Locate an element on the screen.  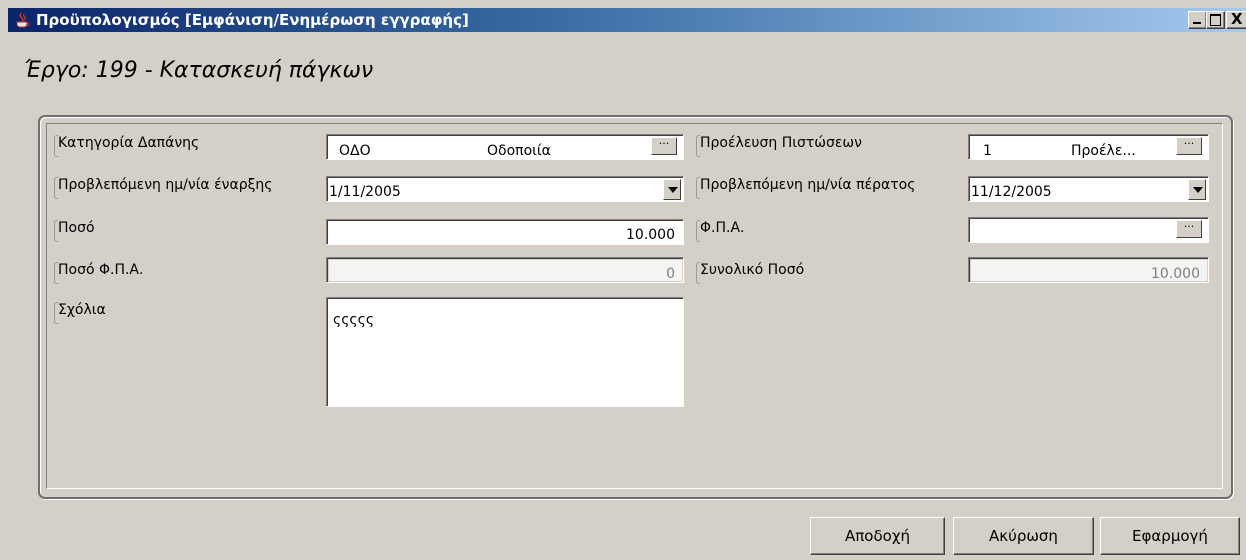
maximize-button is located at coordinates (1215, 20).